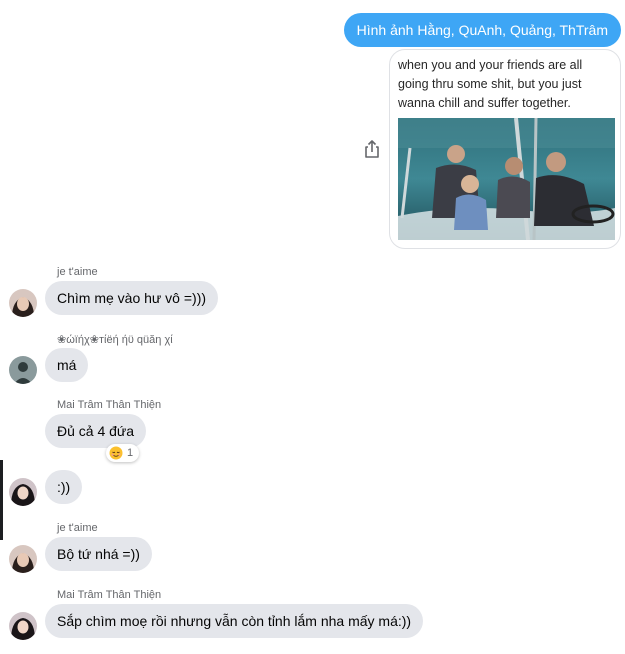  What do you see at coordinates (372, 149) in the screenshot?
I see `share-icon` at bounding box center [372, 149].